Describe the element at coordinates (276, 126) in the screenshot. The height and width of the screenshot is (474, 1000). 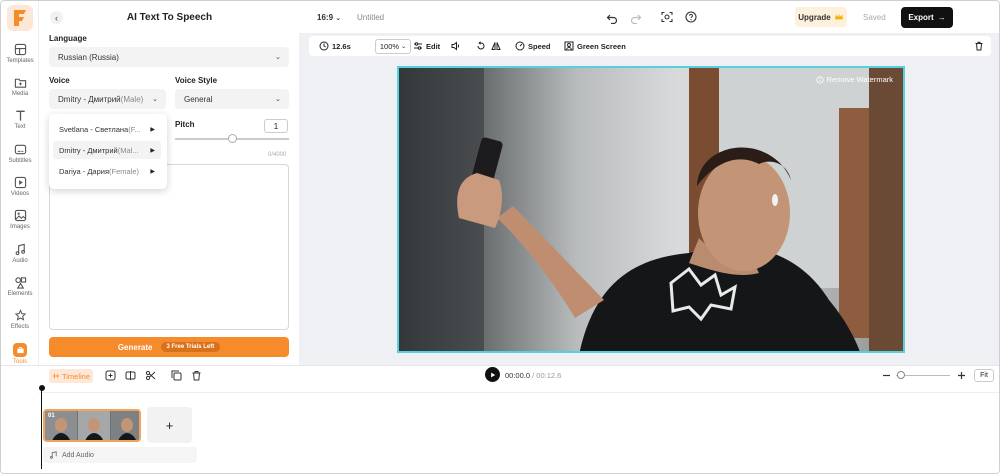
I see `pitch-input: 1` at that location.